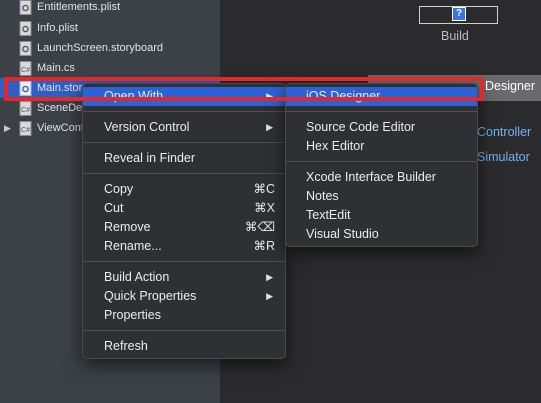 Image resolution: width=541 pixels, height=403 pixels. What do you see at coordinates (264, 208) in the screenshot?
I see `menu-item-shortcut: ⌘X` at bounding box center [264, 208].